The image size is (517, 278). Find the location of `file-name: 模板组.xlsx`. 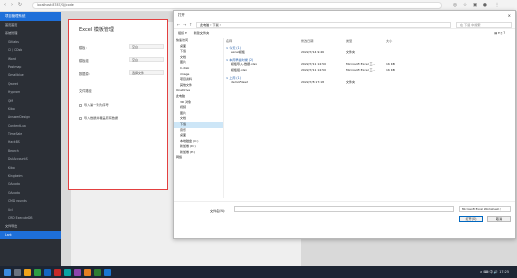

file-name: 模板组.xlsx is located at coordinates (239, 70).